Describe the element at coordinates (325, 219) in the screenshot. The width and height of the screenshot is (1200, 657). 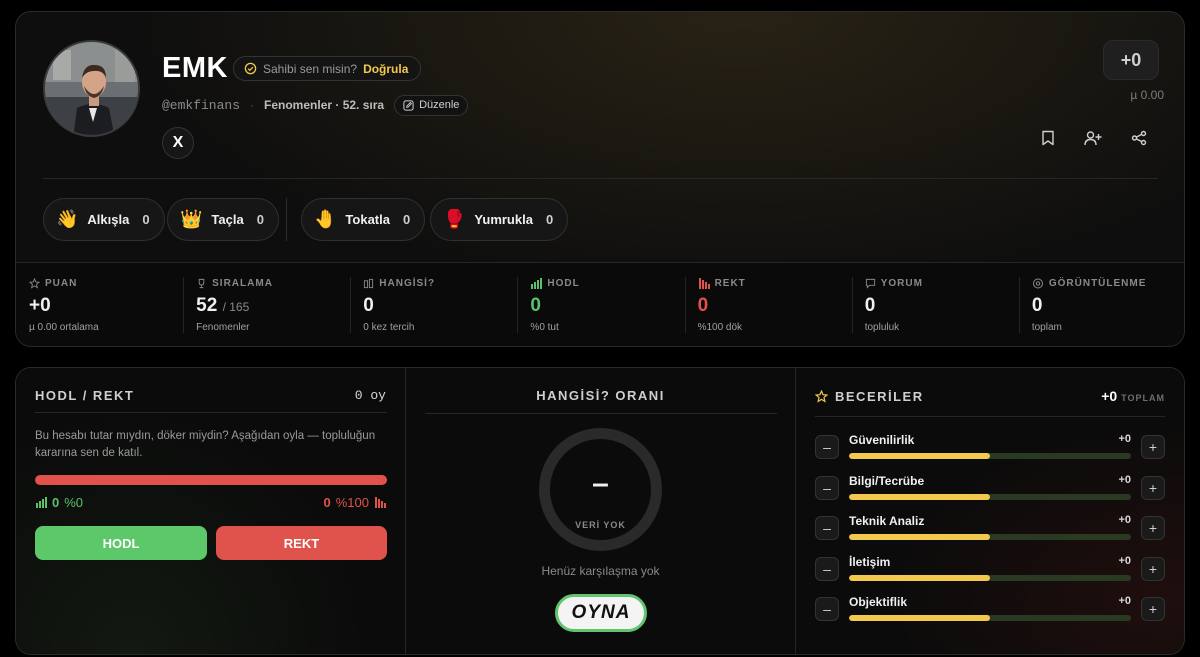
I see `slap-icon: 🤚` at that location.